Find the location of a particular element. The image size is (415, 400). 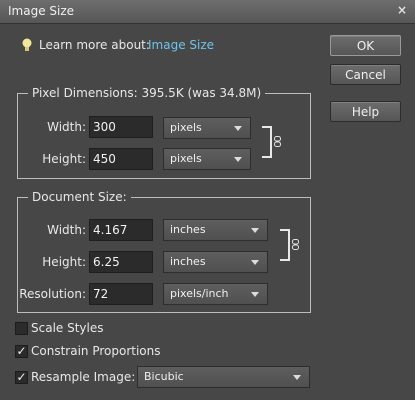

doc-height-label: Height: is located at coordinates (64, 262).